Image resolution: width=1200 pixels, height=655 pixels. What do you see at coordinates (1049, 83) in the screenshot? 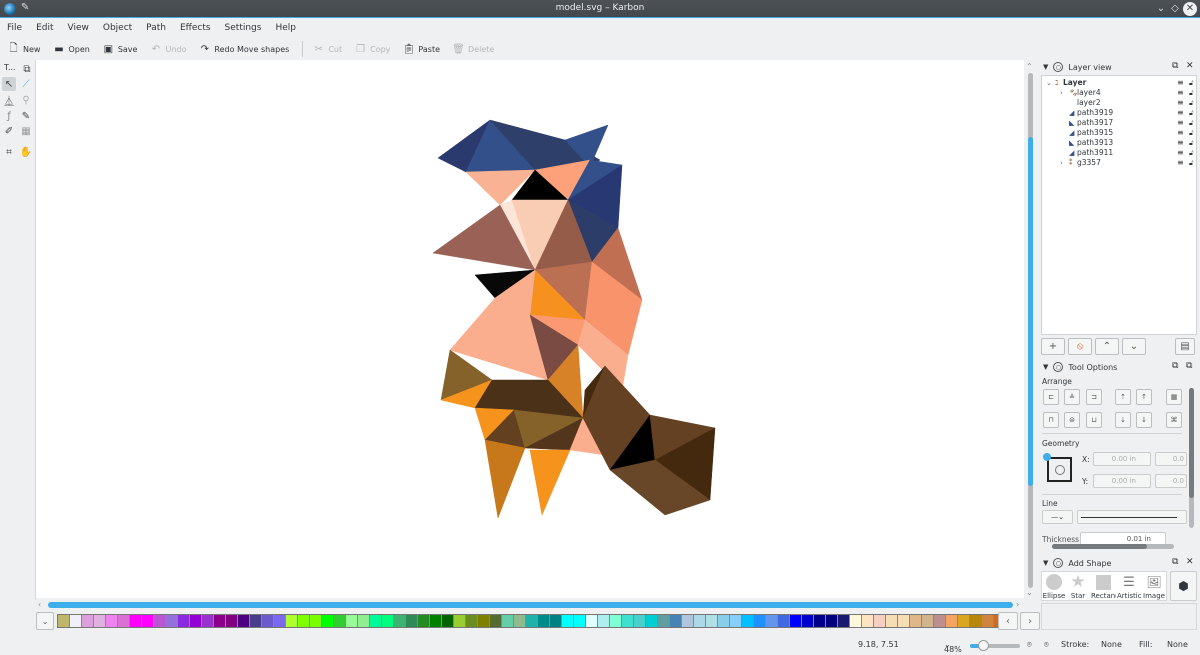
I see `expand-icon: ⌄` at bounding box center [1049, 83].